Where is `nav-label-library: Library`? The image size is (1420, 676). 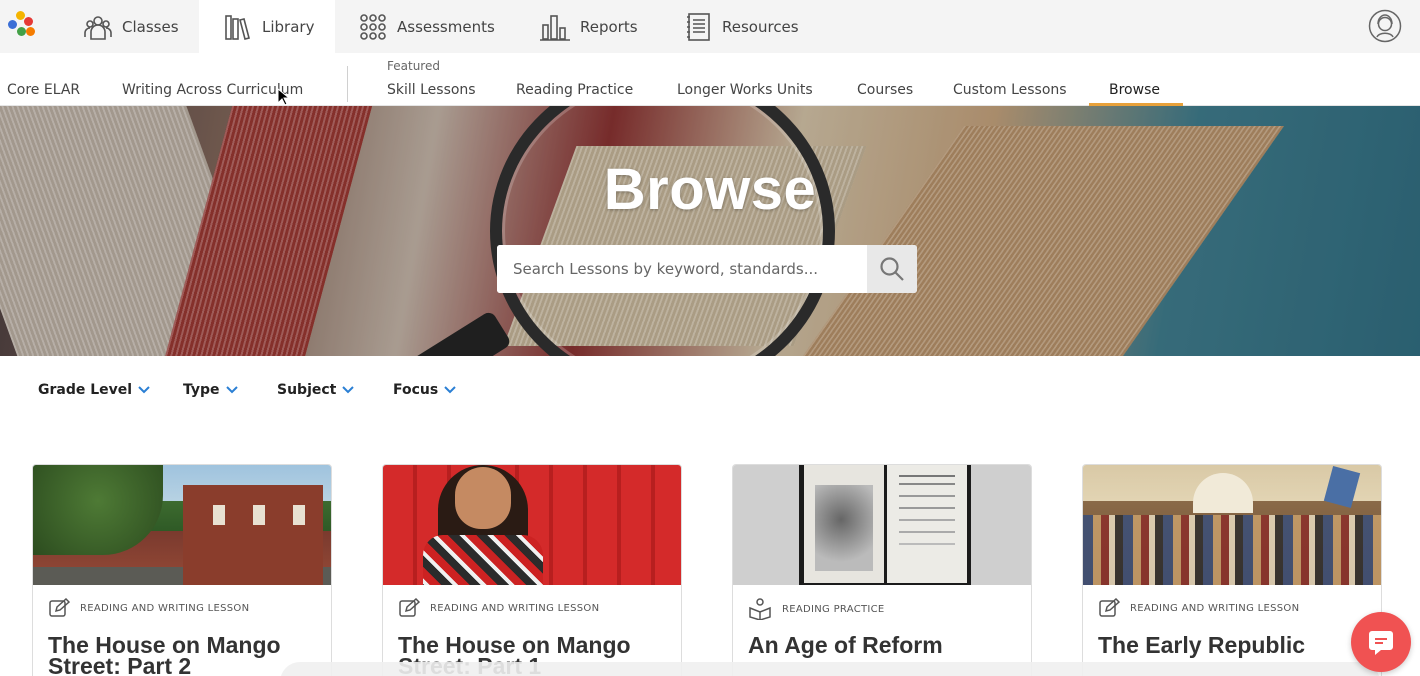 nav-label-library: Library is located at coordinates (288, 26).